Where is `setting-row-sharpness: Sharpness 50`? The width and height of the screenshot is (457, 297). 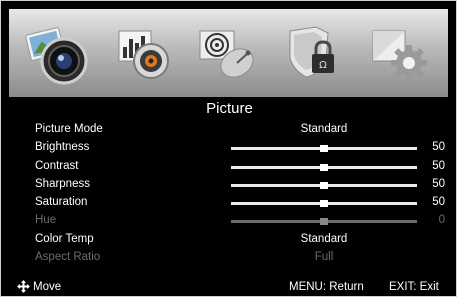 setting-row-sharpness: Sharpness 50 is located at coordinates (229, 185).